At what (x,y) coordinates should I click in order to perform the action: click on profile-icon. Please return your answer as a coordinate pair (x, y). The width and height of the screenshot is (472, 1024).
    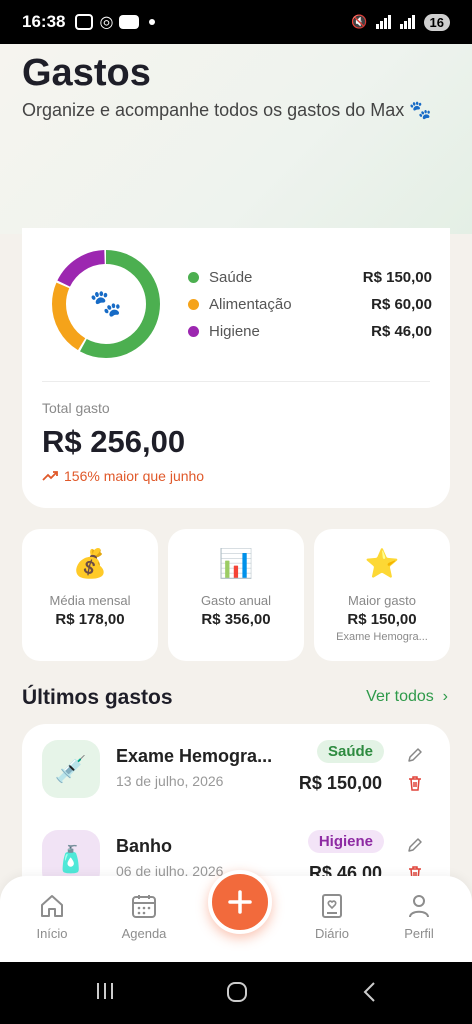
    Looking at the image, I should click on (419, 906).